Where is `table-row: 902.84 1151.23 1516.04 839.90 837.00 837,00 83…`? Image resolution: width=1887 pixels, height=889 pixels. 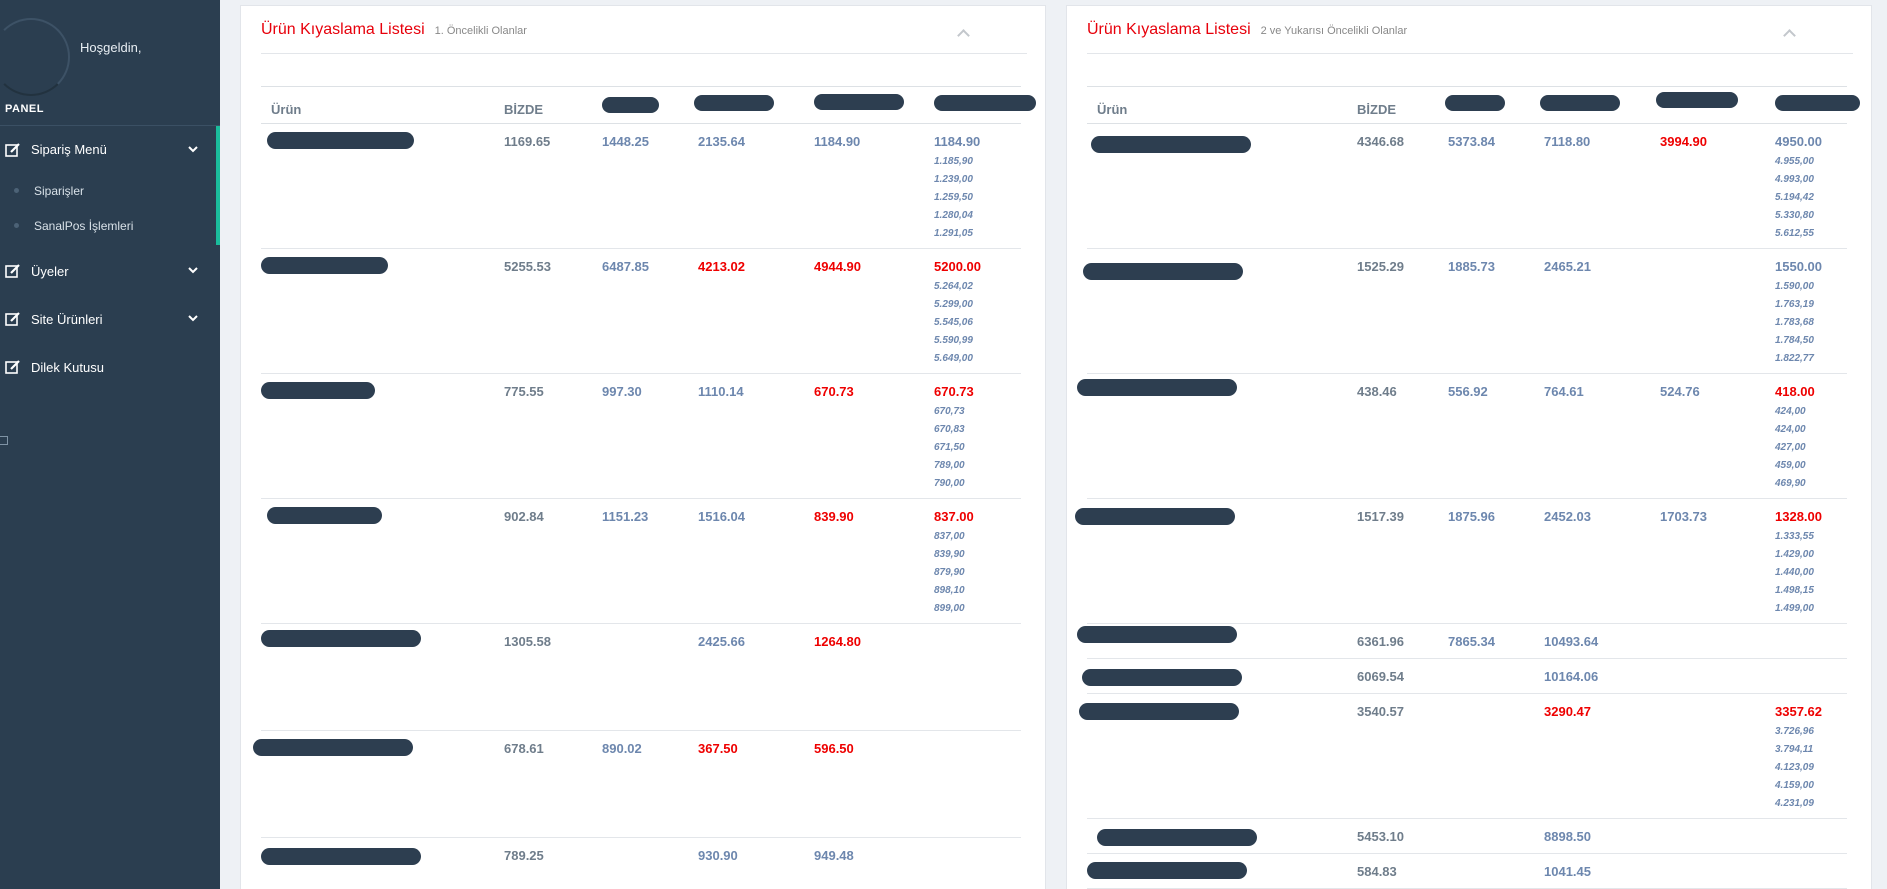
table-row: 902.84 1151.23 1516.04 839.90 837.00 837,00 83… is located at coordinates (641, 561).